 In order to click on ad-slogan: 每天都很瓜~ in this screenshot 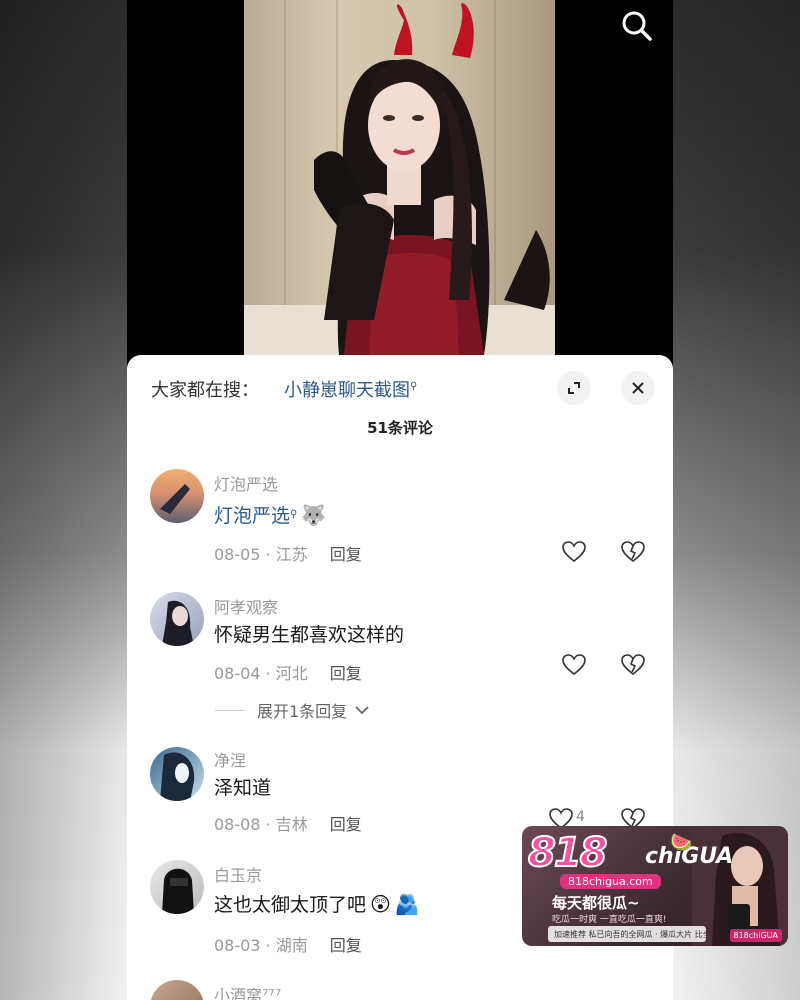, I will do `click(596, 903)`.